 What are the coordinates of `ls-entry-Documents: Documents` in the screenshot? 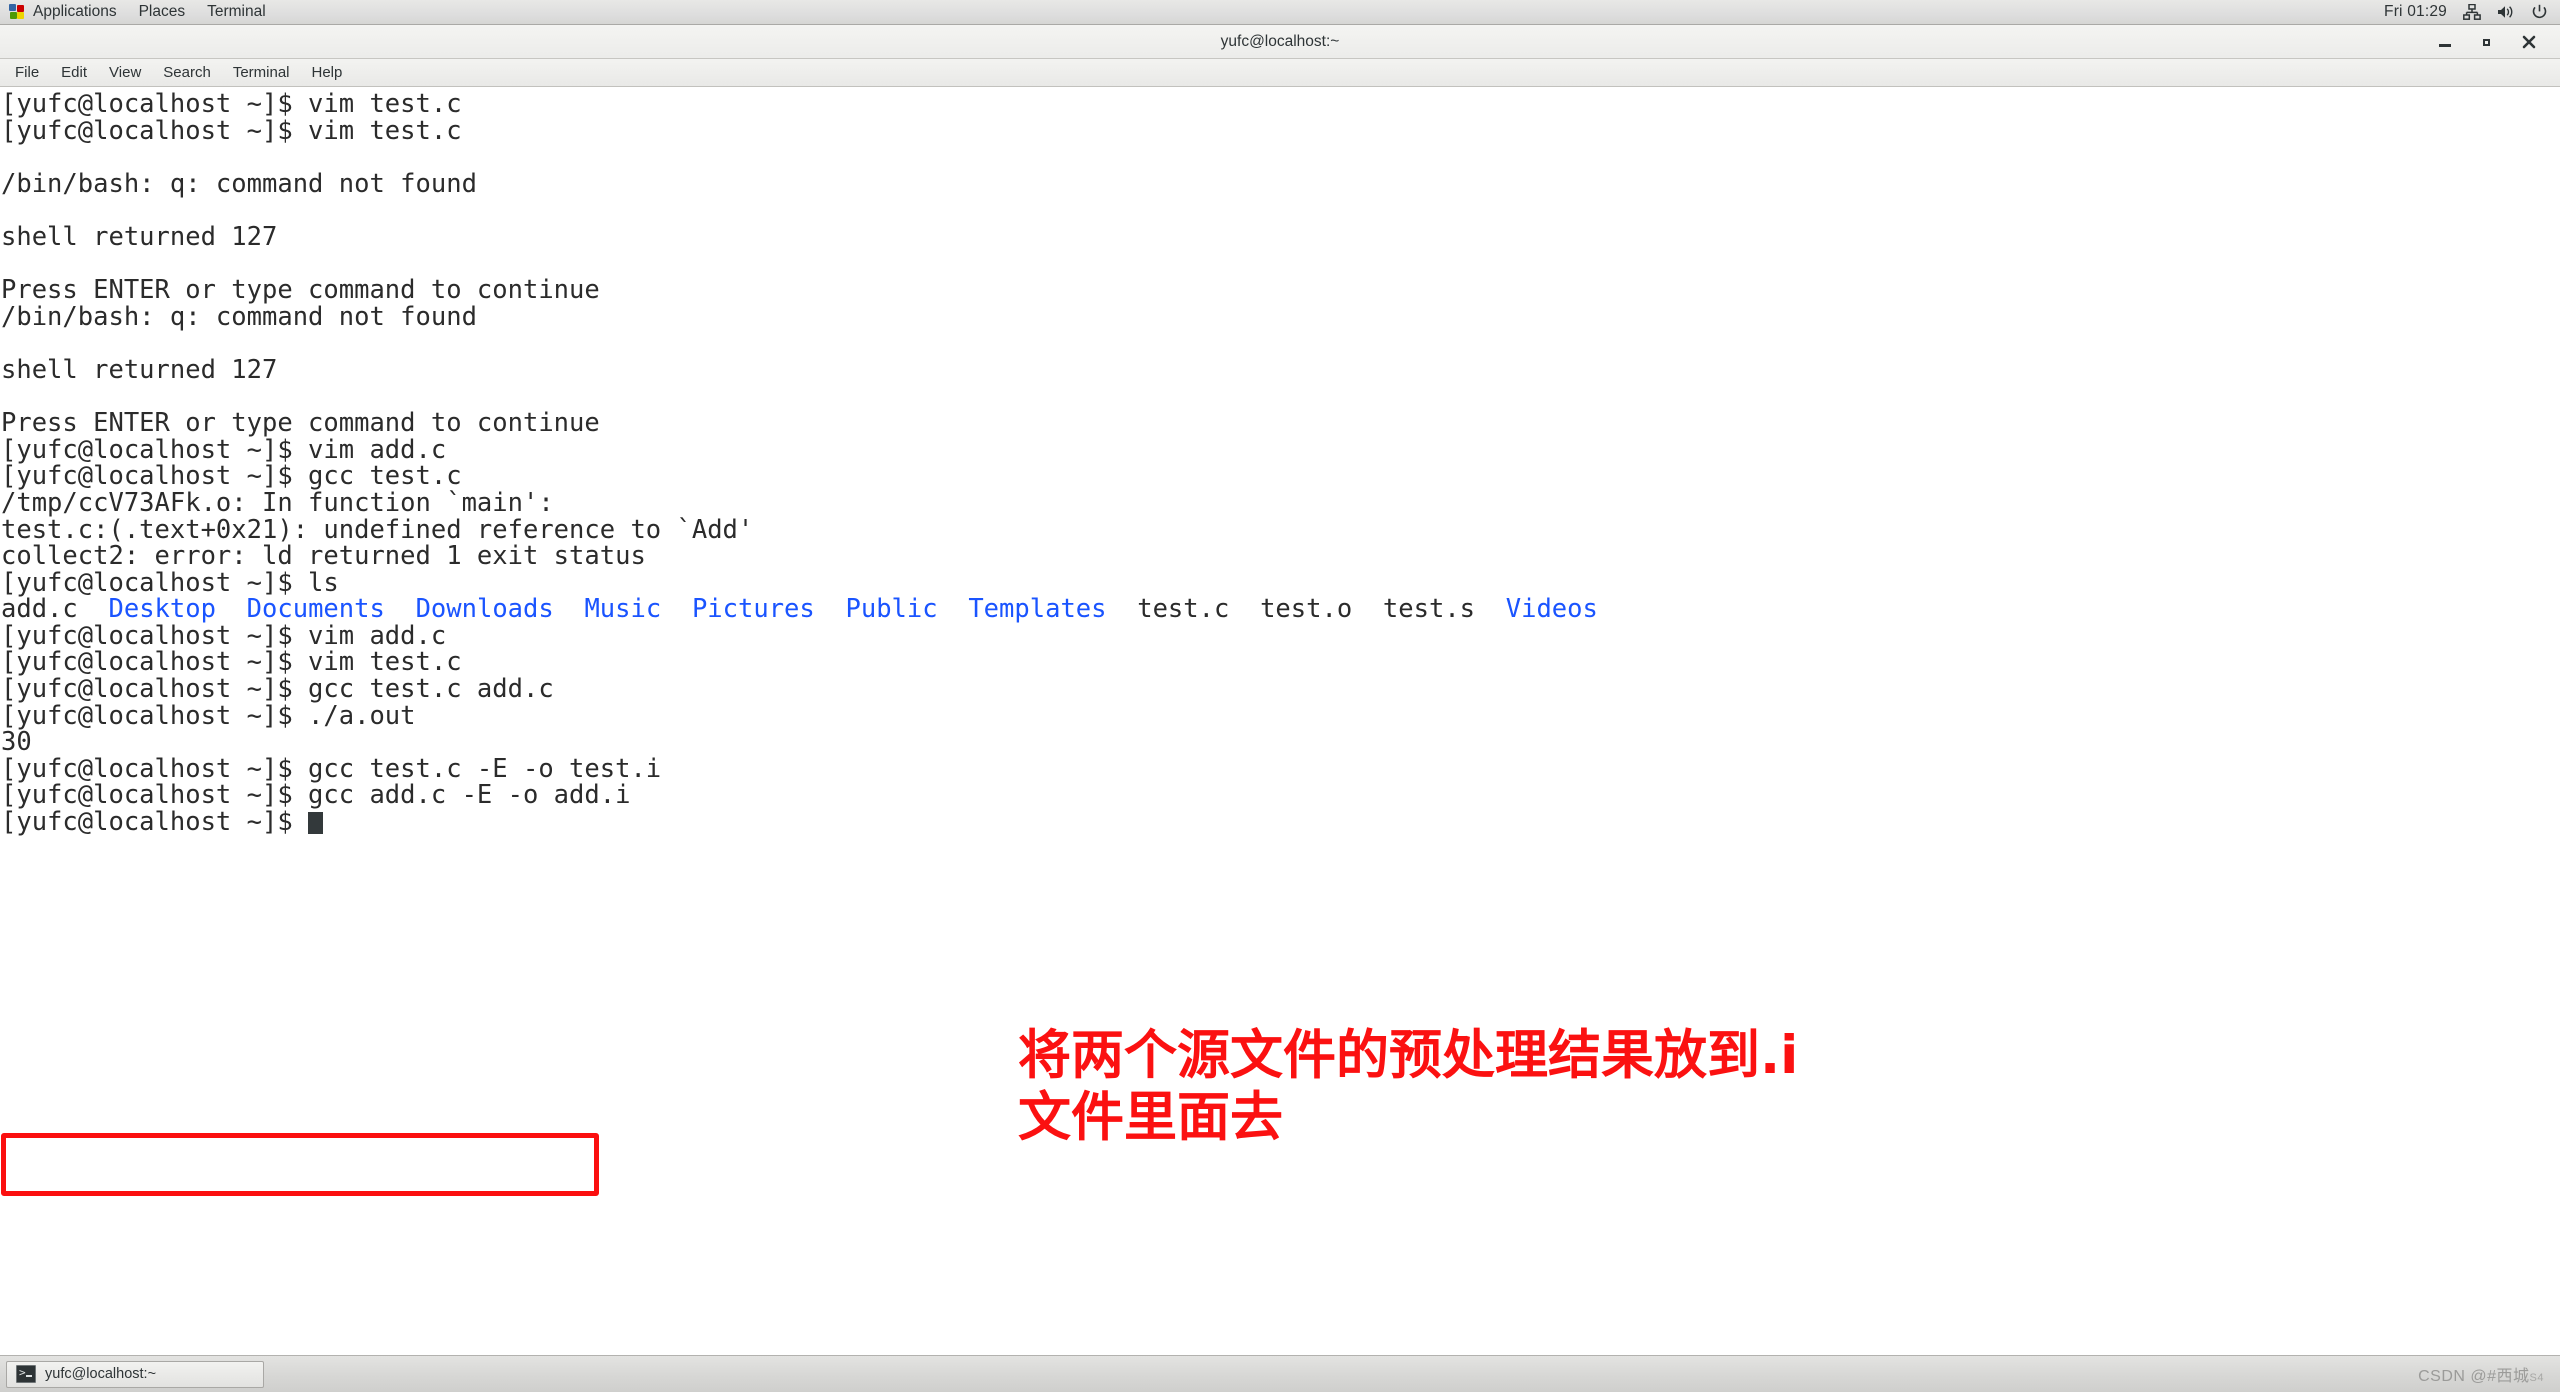 It's located at (315, 609).